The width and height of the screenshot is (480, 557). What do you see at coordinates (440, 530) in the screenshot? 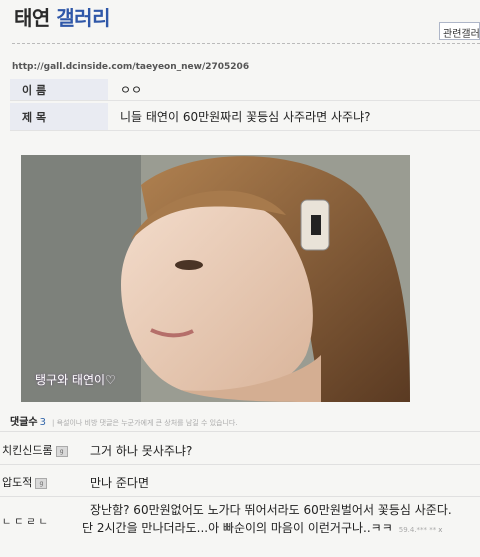
I see `delete-comment-button: x` at bounding box center [440, 530].